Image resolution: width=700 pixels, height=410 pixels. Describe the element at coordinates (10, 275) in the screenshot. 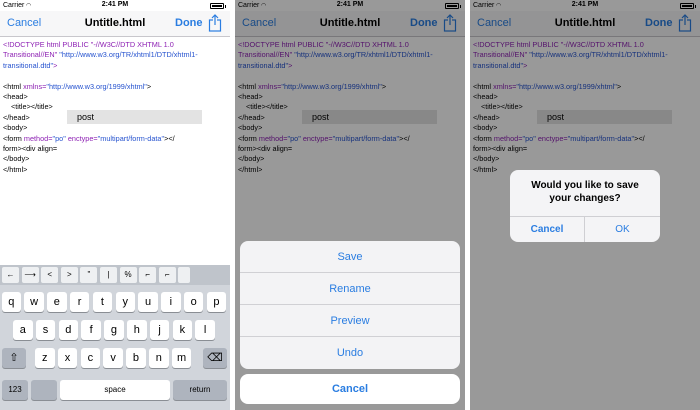

I see `accessory-key: ←` at that location.